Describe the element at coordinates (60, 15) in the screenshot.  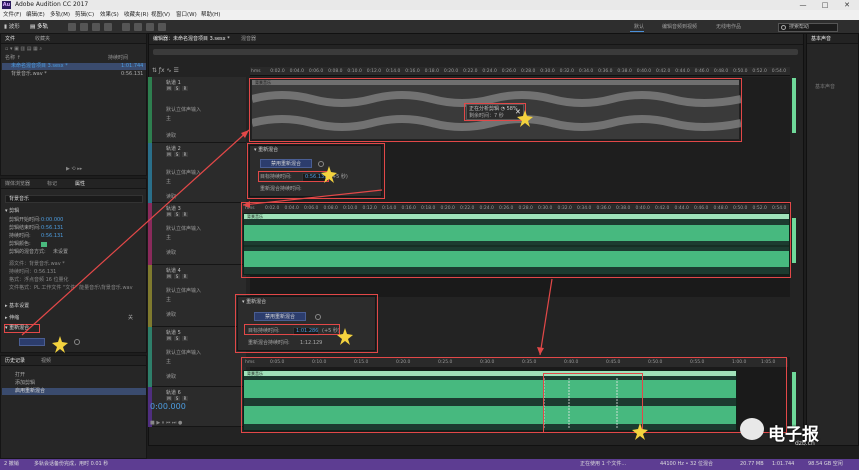
I see `menu-multitrack: 多轨(M)` at that location.